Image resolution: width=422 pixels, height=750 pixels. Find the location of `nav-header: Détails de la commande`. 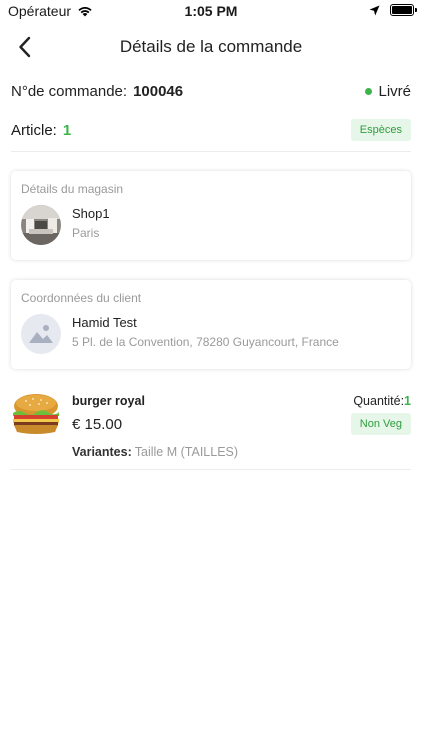

nav-header: Détails de la commande is located at coordinates (211, 47).